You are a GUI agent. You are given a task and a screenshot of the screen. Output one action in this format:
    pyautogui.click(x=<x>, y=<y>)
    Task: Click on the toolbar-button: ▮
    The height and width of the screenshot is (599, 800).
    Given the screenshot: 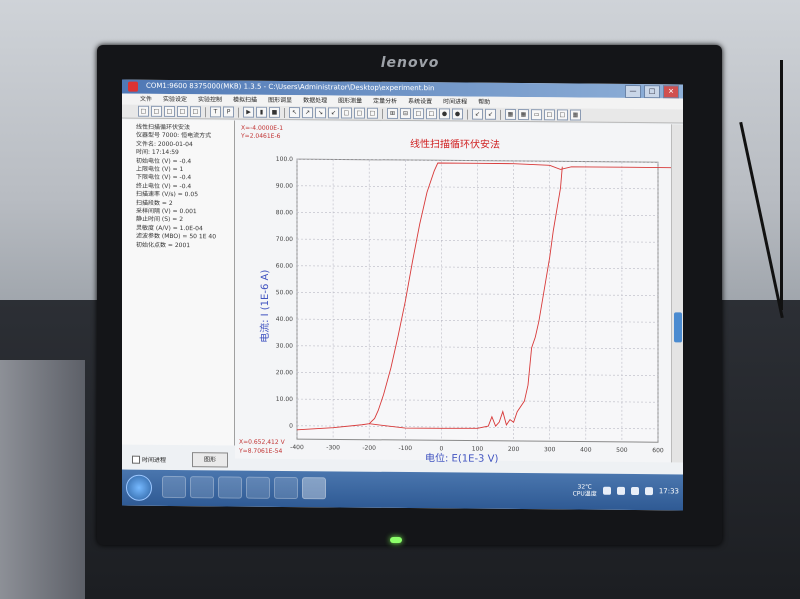 What is the action you would take?
    pyautogui.click(x=261, y=112)
    